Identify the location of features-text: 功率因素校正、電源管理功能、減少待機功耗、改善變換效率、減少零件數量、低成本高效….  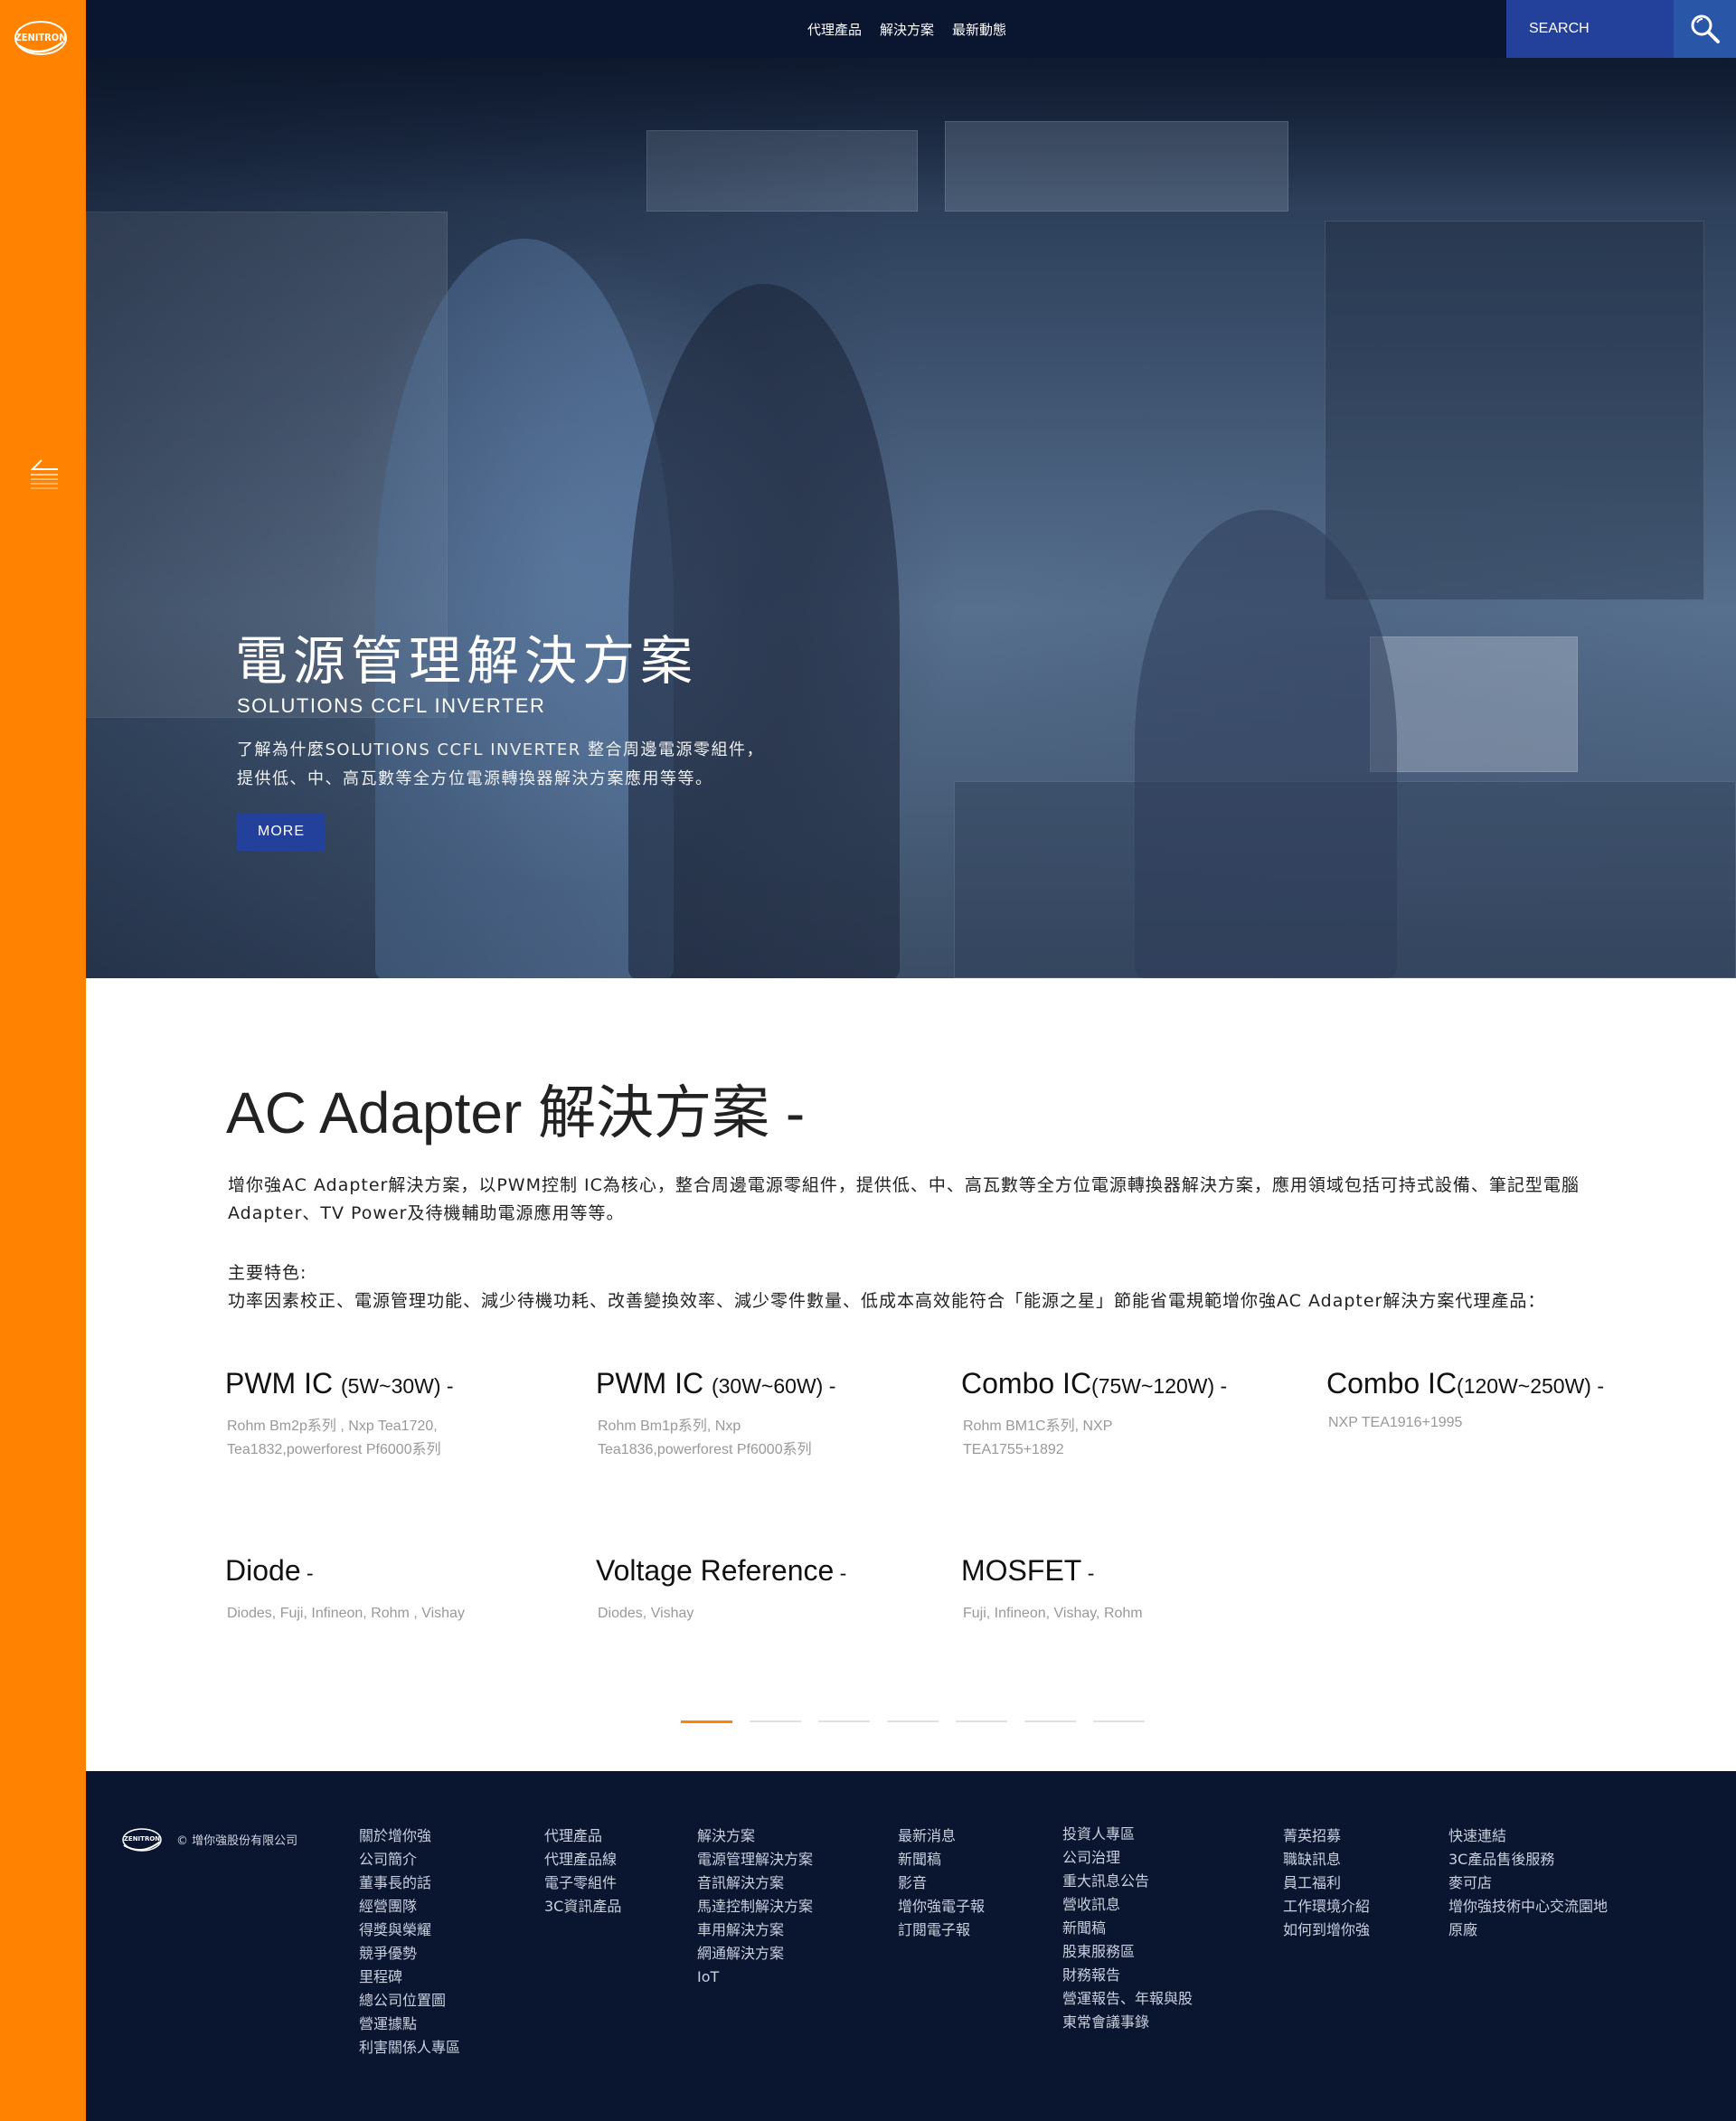
(887, 1301).